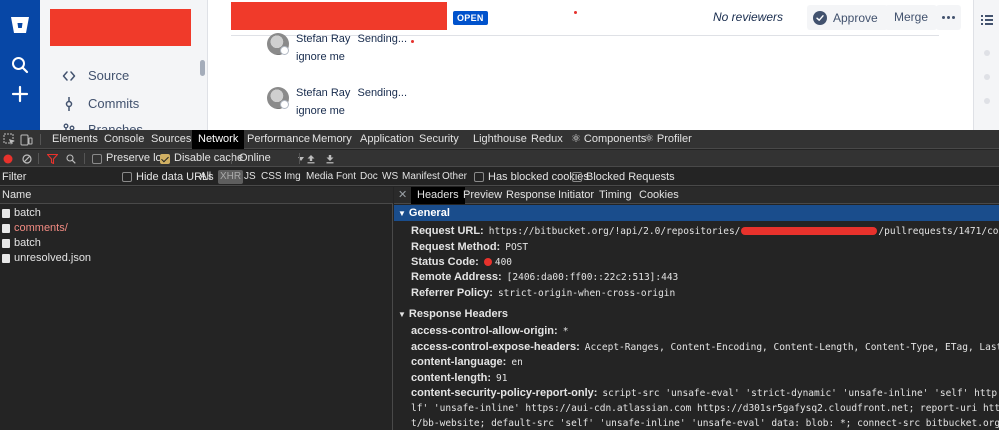 The width and height of the screenshot is (999, 430). What do you see at coordinates (439, 139) in the screenshot?
I see `tab-security: Security` at bounding box center [439, 139].